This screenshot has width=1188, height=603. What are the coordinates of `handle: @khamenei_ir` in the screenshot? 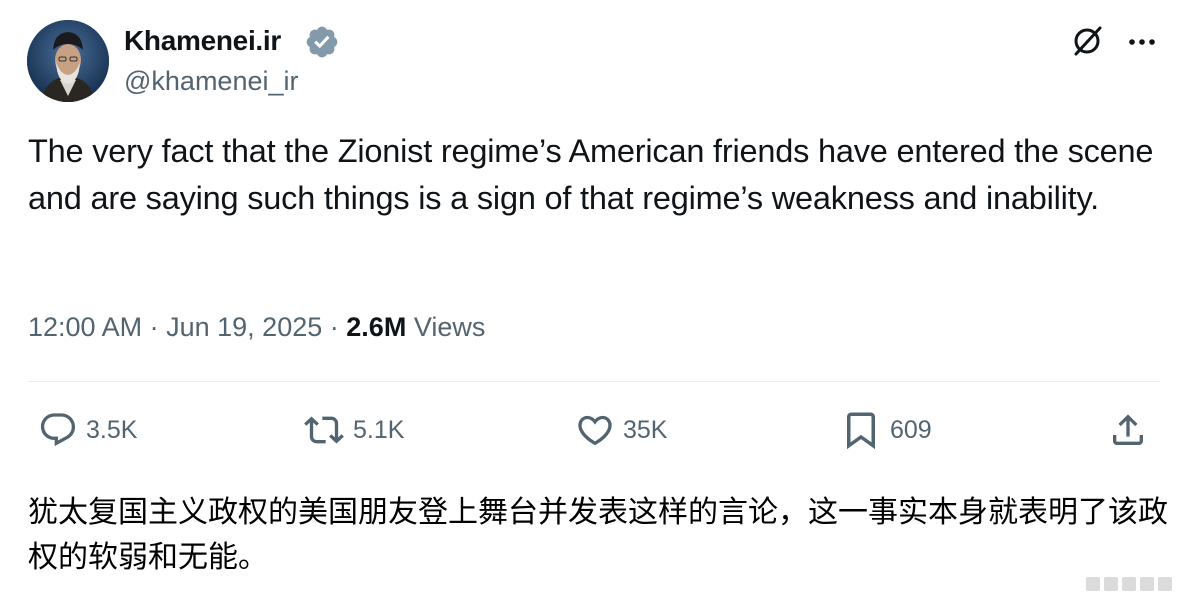 It's located at (211, 81).